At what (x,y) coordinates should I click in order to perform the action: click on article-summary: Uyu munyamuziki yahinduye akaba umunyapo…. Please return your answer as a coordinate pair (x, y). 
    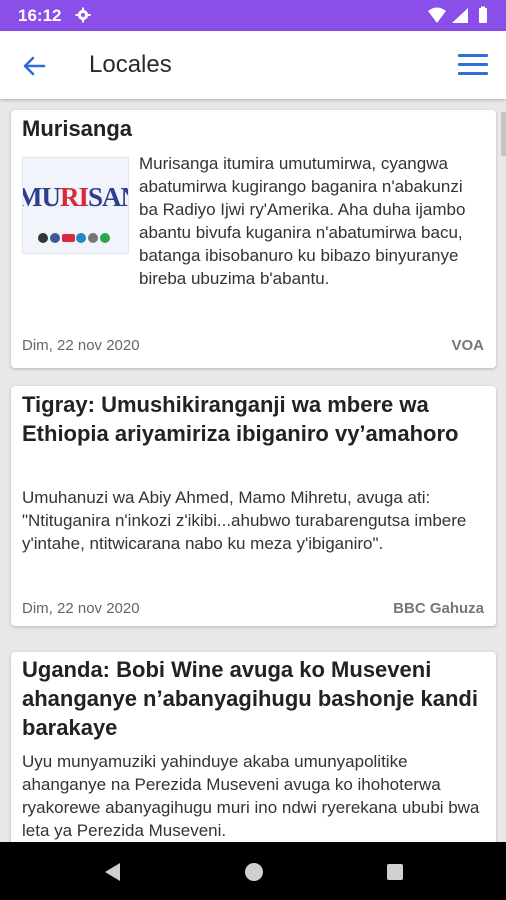
    Looking at the image, I should click on (251, 796).